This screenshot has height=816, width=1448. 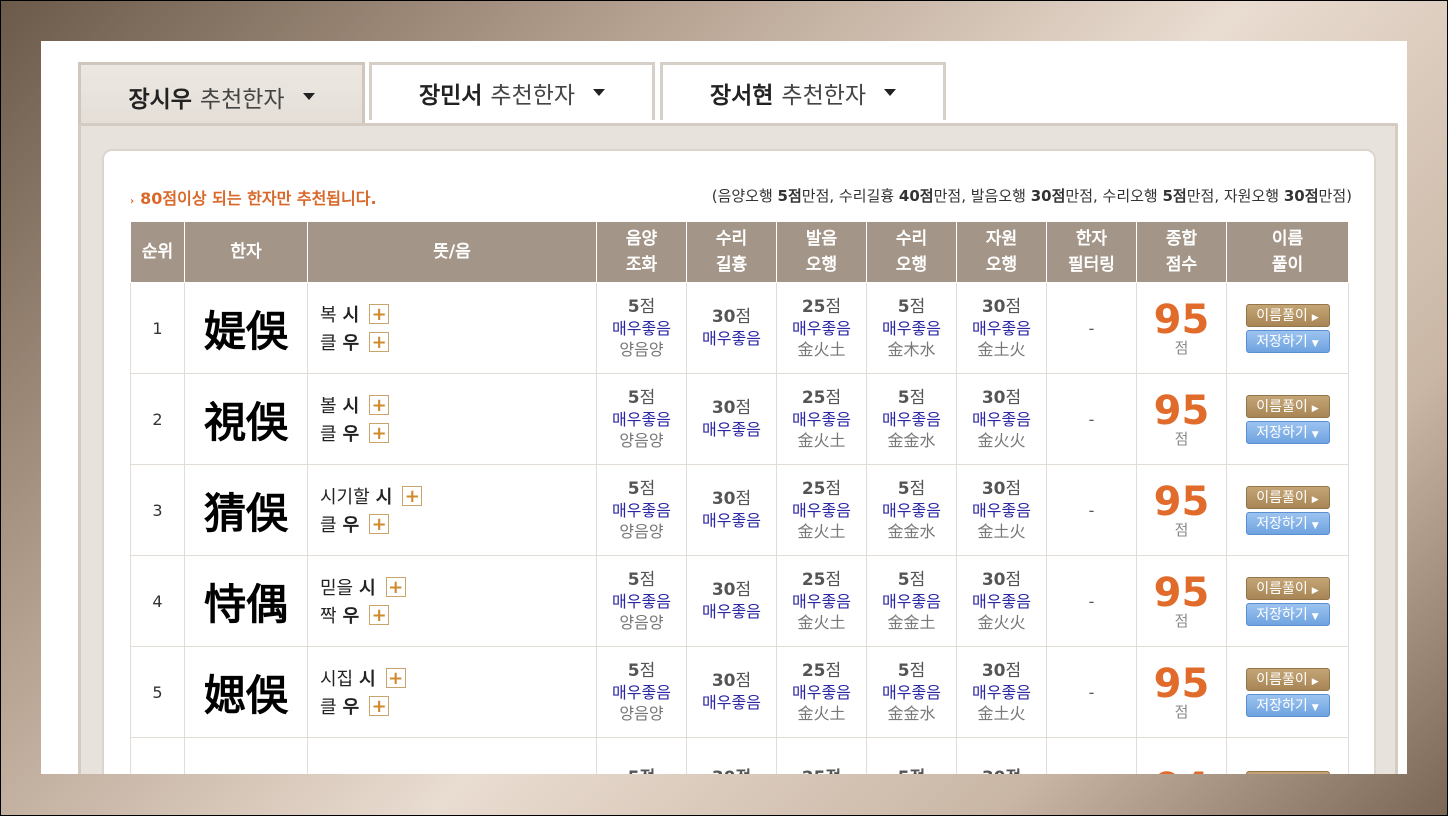 I want to click on header-filter: 한자 필터링, so click(x=1091, y=252).